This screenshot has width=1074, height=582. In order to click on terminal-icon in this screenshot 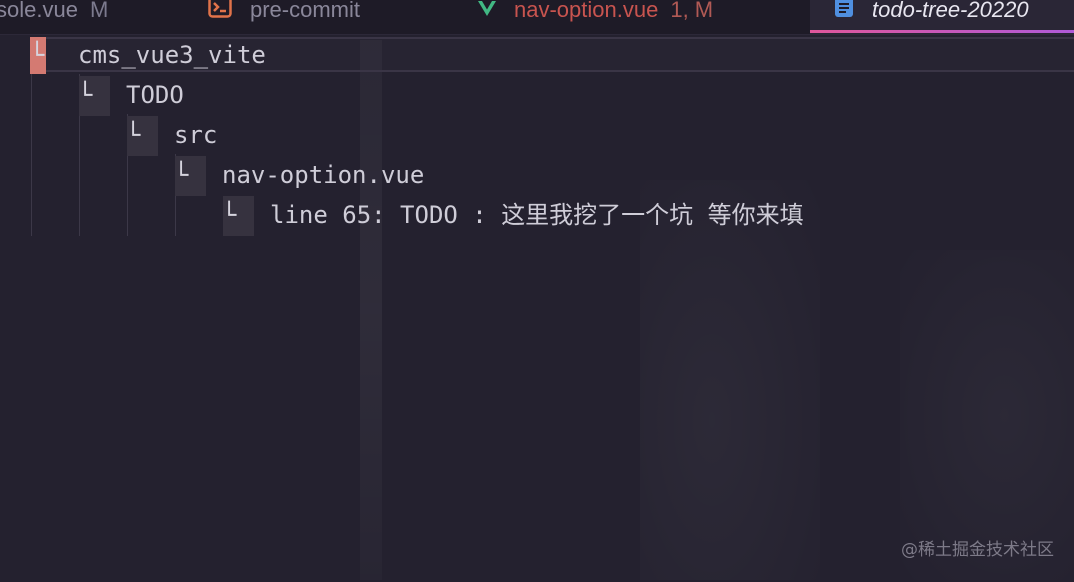, I will do `click(220, 12)`.